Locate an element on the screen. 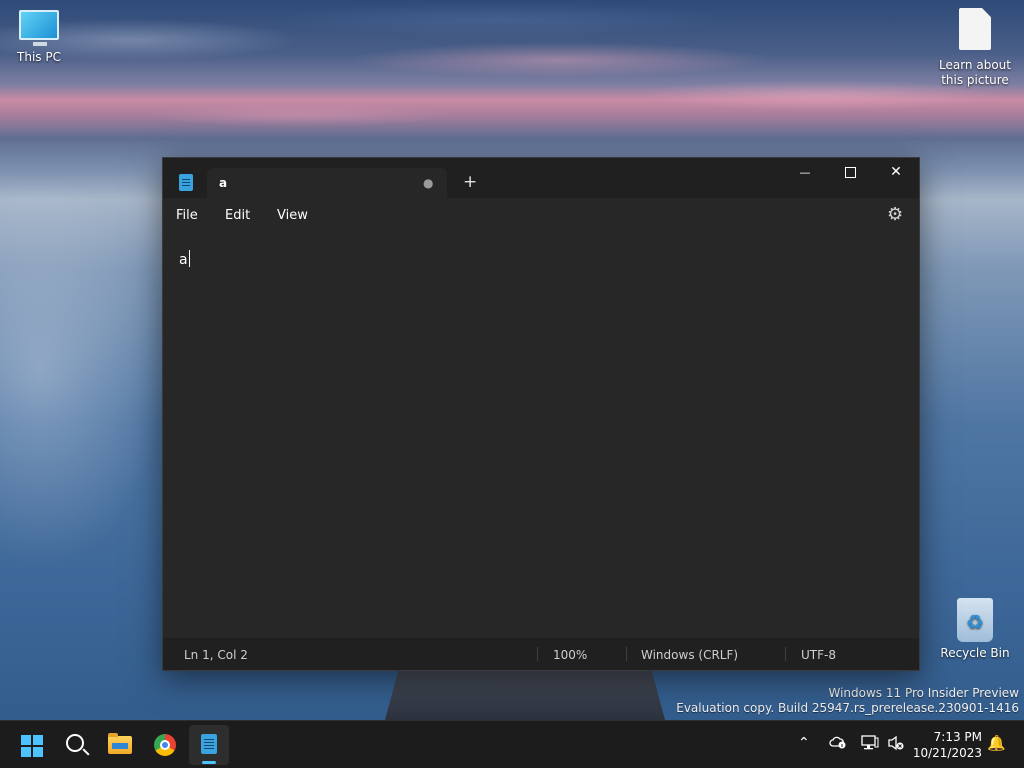 The width and height of the screenshot is (1024, 768). computer-icon is located at coordinates (39, 28).